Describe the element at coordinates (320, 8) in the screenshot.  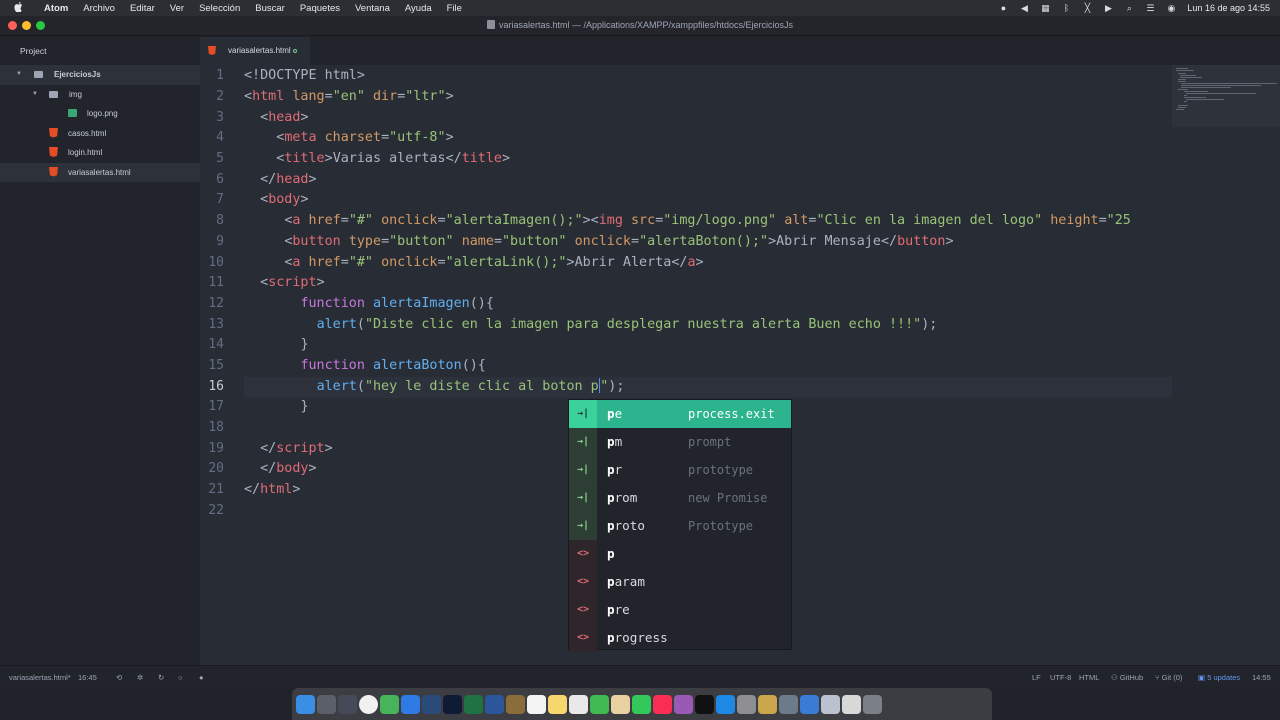
I see `menu-paquetes: Paquetes` at that location.